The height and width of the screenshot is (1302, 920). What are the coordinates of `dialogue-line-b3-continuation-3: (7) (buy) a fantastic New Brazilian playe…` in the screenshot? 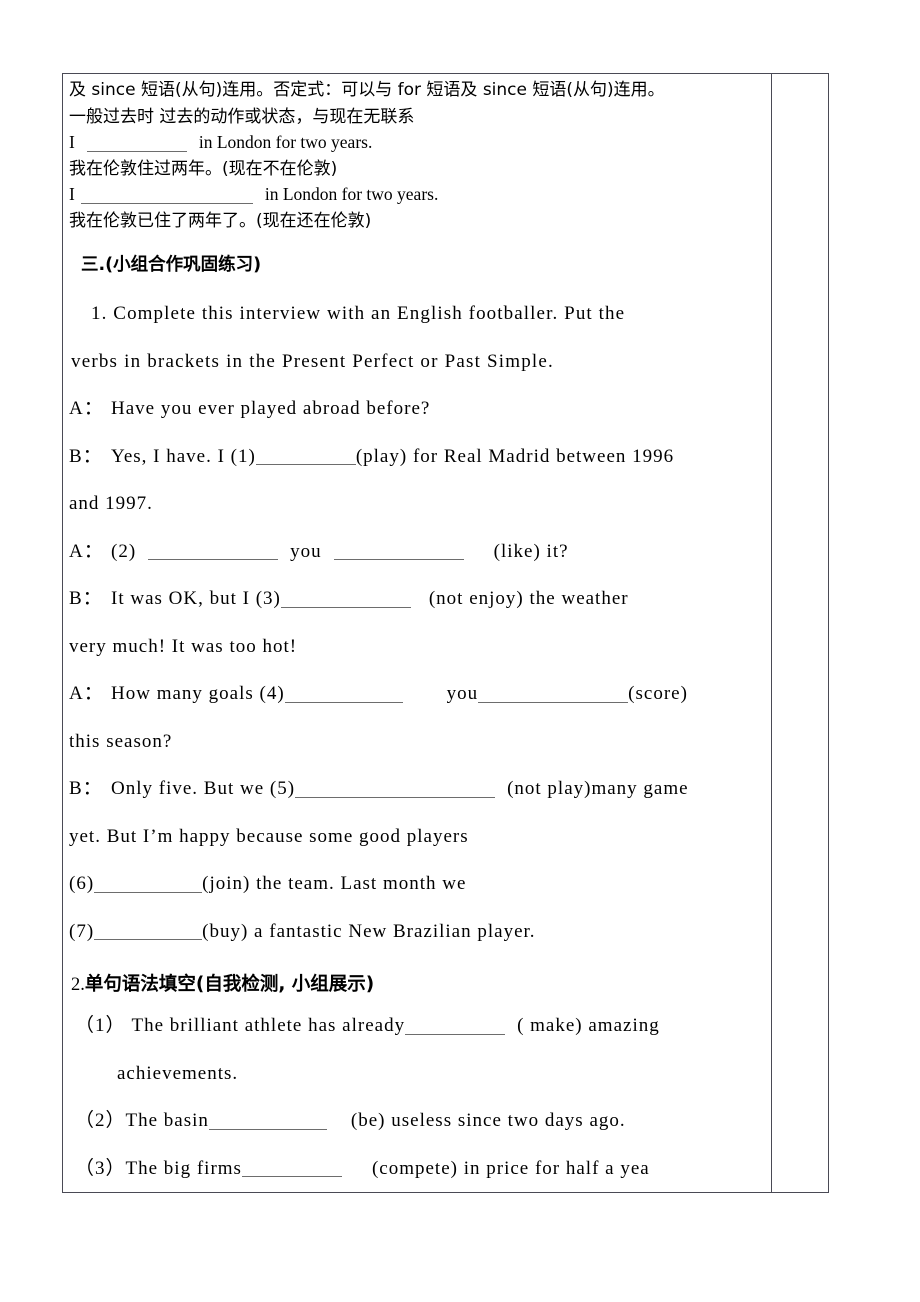 It's located at (420, 932).